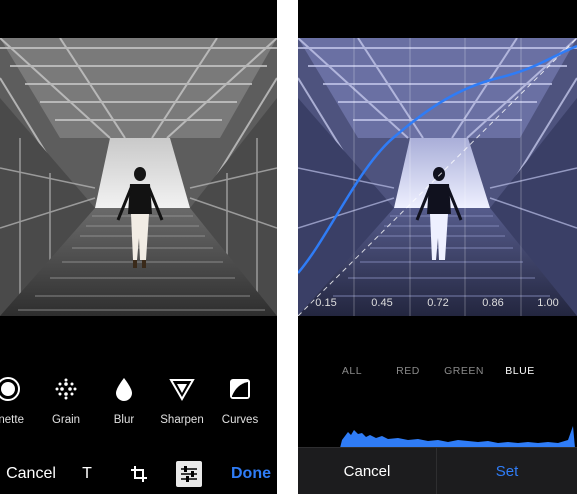 The image size is (577, 494). What do you see at coordinates (352, 371) in the screenshot?
I see `channel-tab-all: ALL` at bounding box center [352, 371].